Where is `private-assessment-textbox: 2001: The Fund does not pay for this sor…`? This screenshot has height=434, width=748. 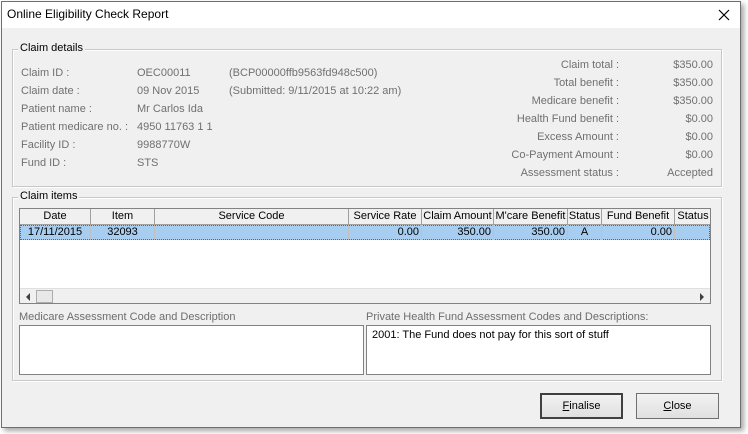 private-assessment-textbox: 2001: The Fund does not pay for this sor… is located at coordinates (538, 350).